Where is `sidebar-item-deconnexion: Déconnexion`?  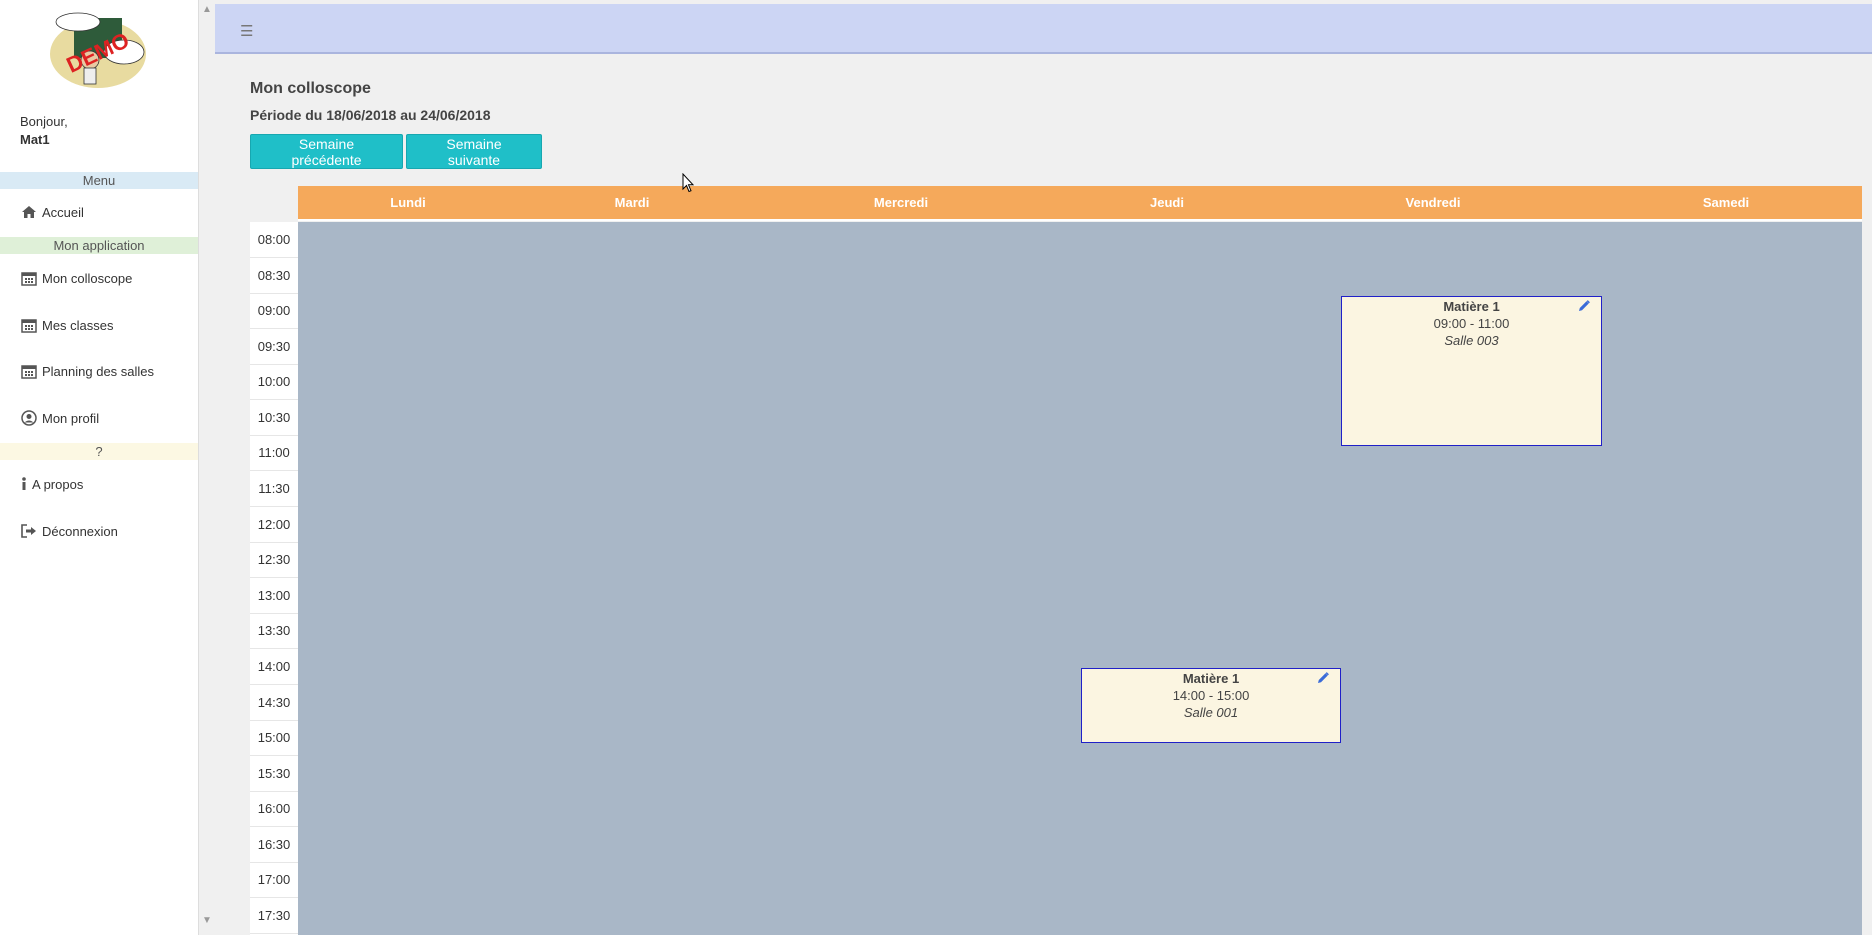
sidebar-item-deconnexion: Déconnexion is located at coordinates (69, 531).